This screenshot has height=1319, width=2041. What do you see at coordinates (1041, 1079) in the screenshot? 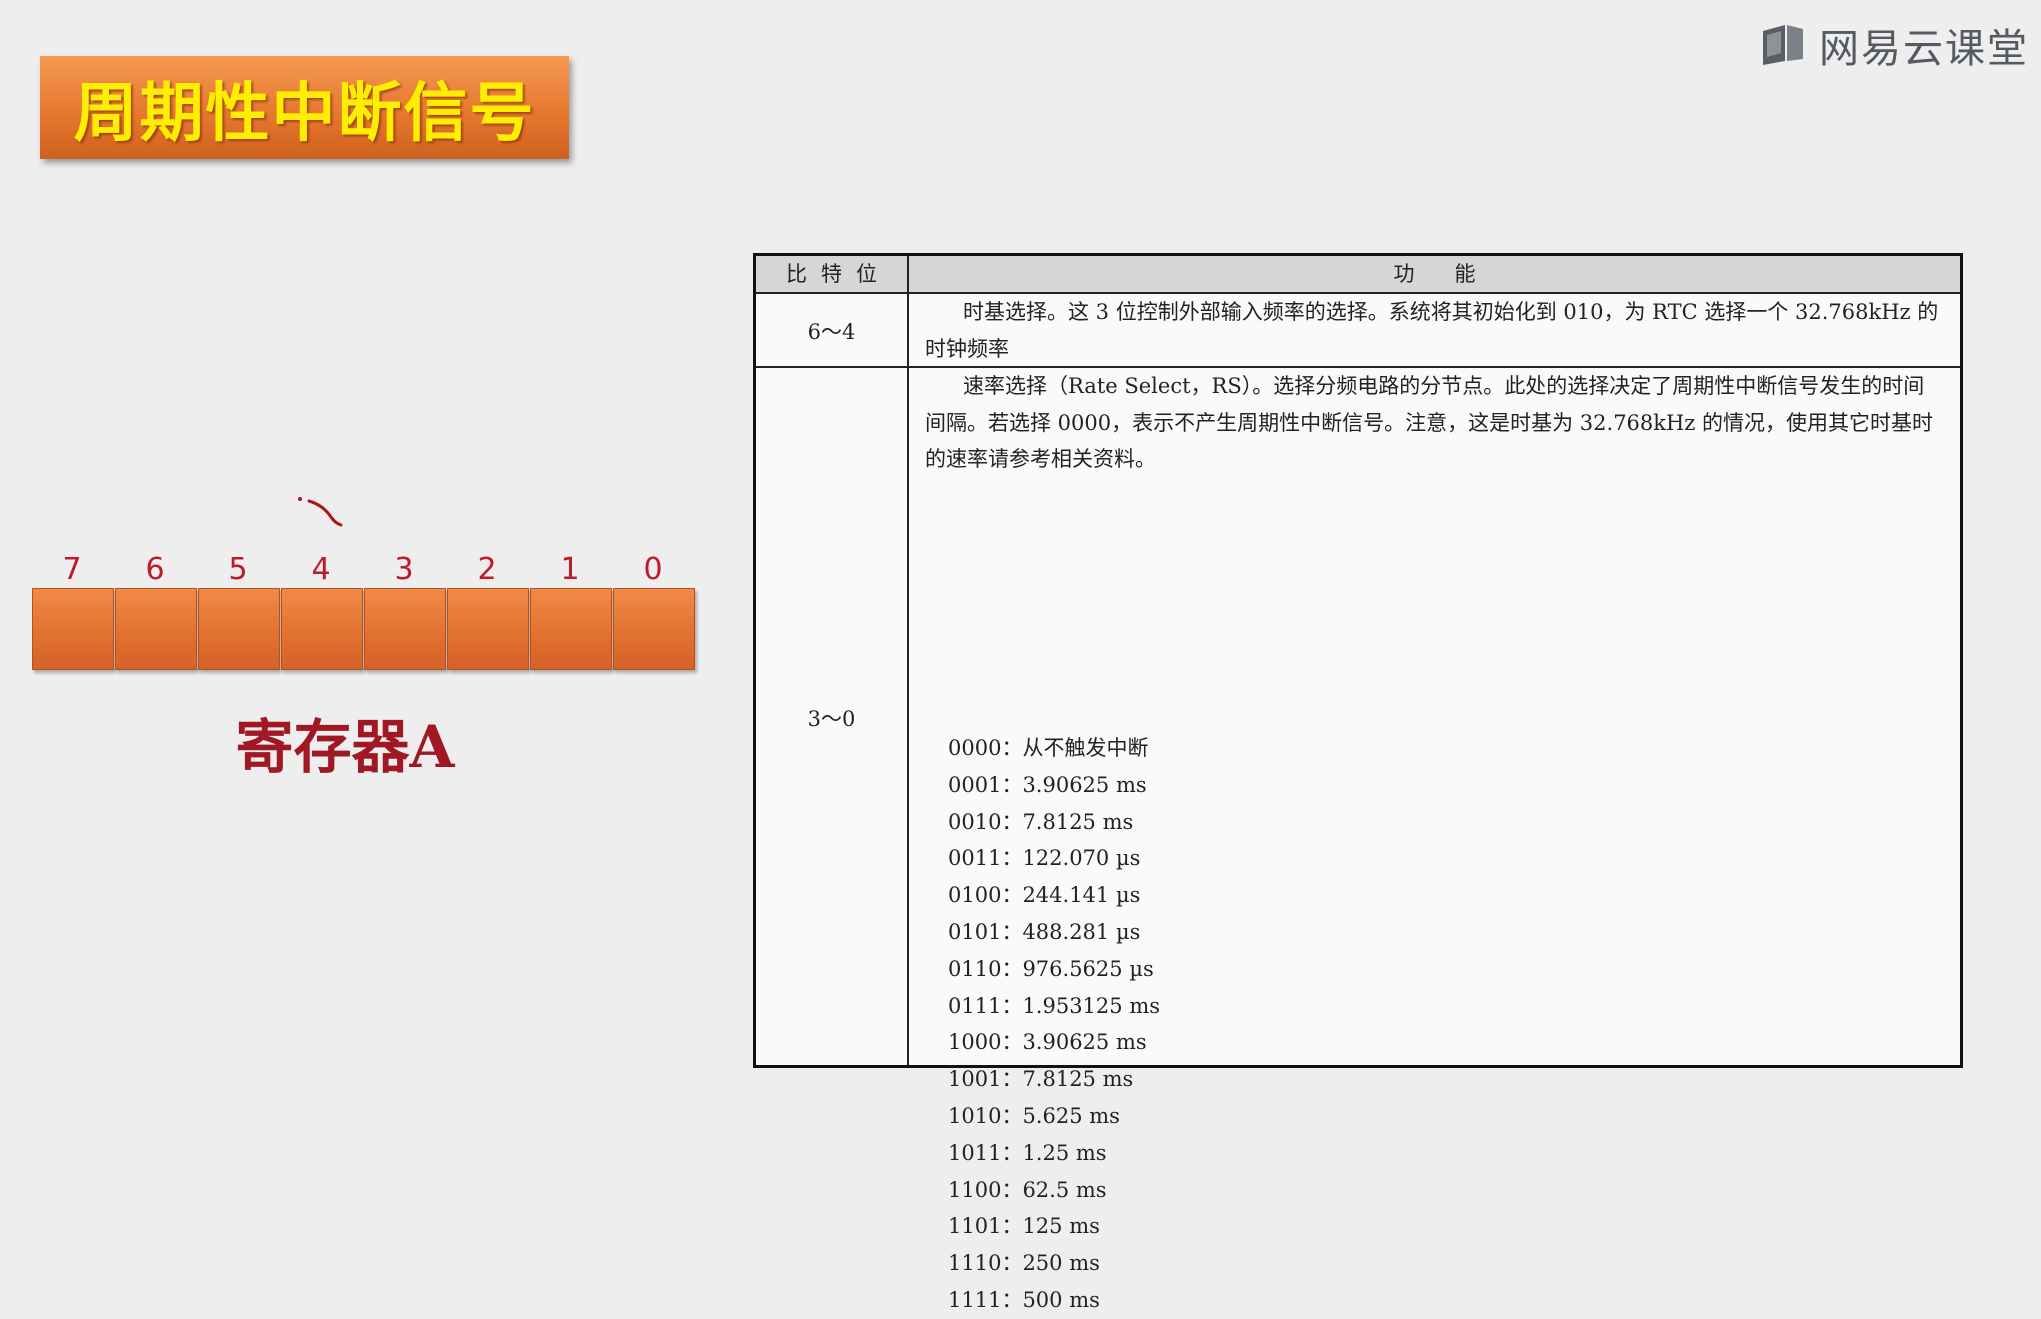
I see `list-item: 1001：7.8125 ms` at bounding box center [1041, 1079].